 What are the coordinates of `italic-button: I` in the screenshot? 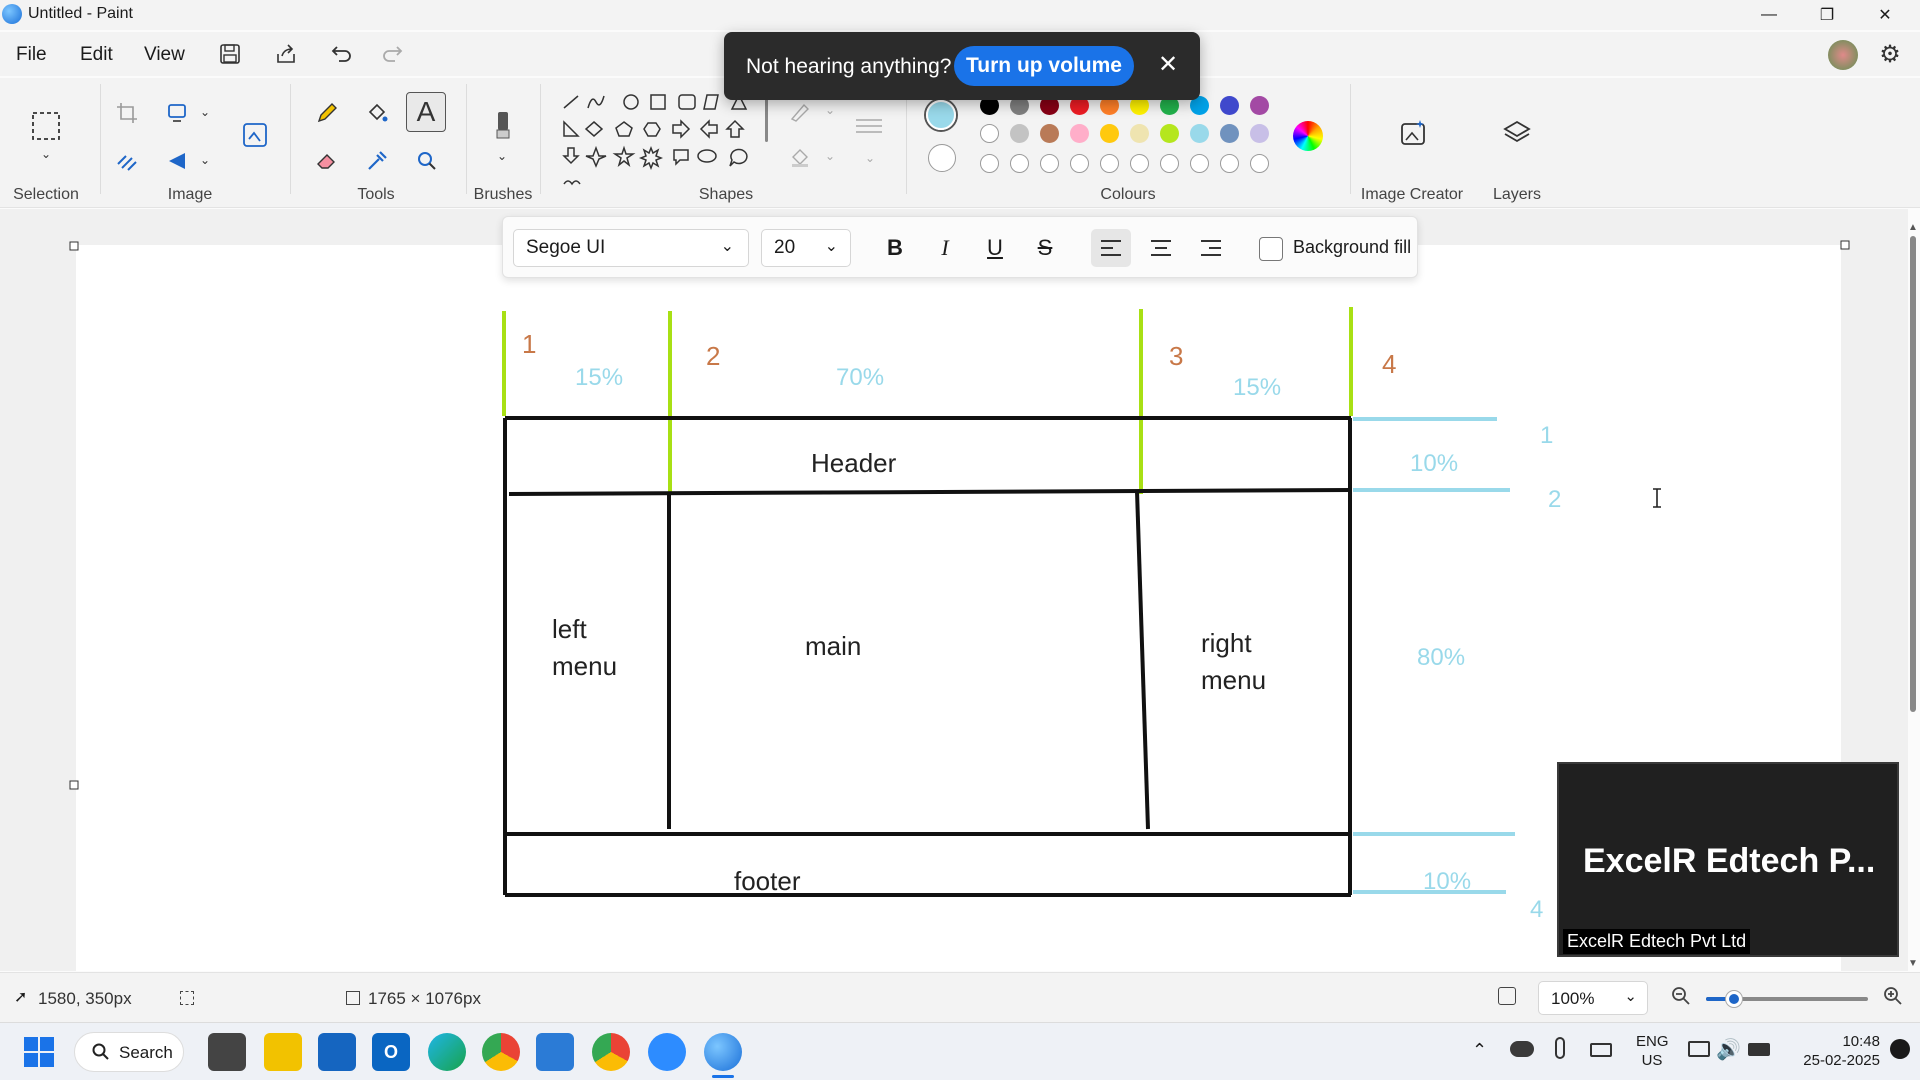 It's located at (945, 248).